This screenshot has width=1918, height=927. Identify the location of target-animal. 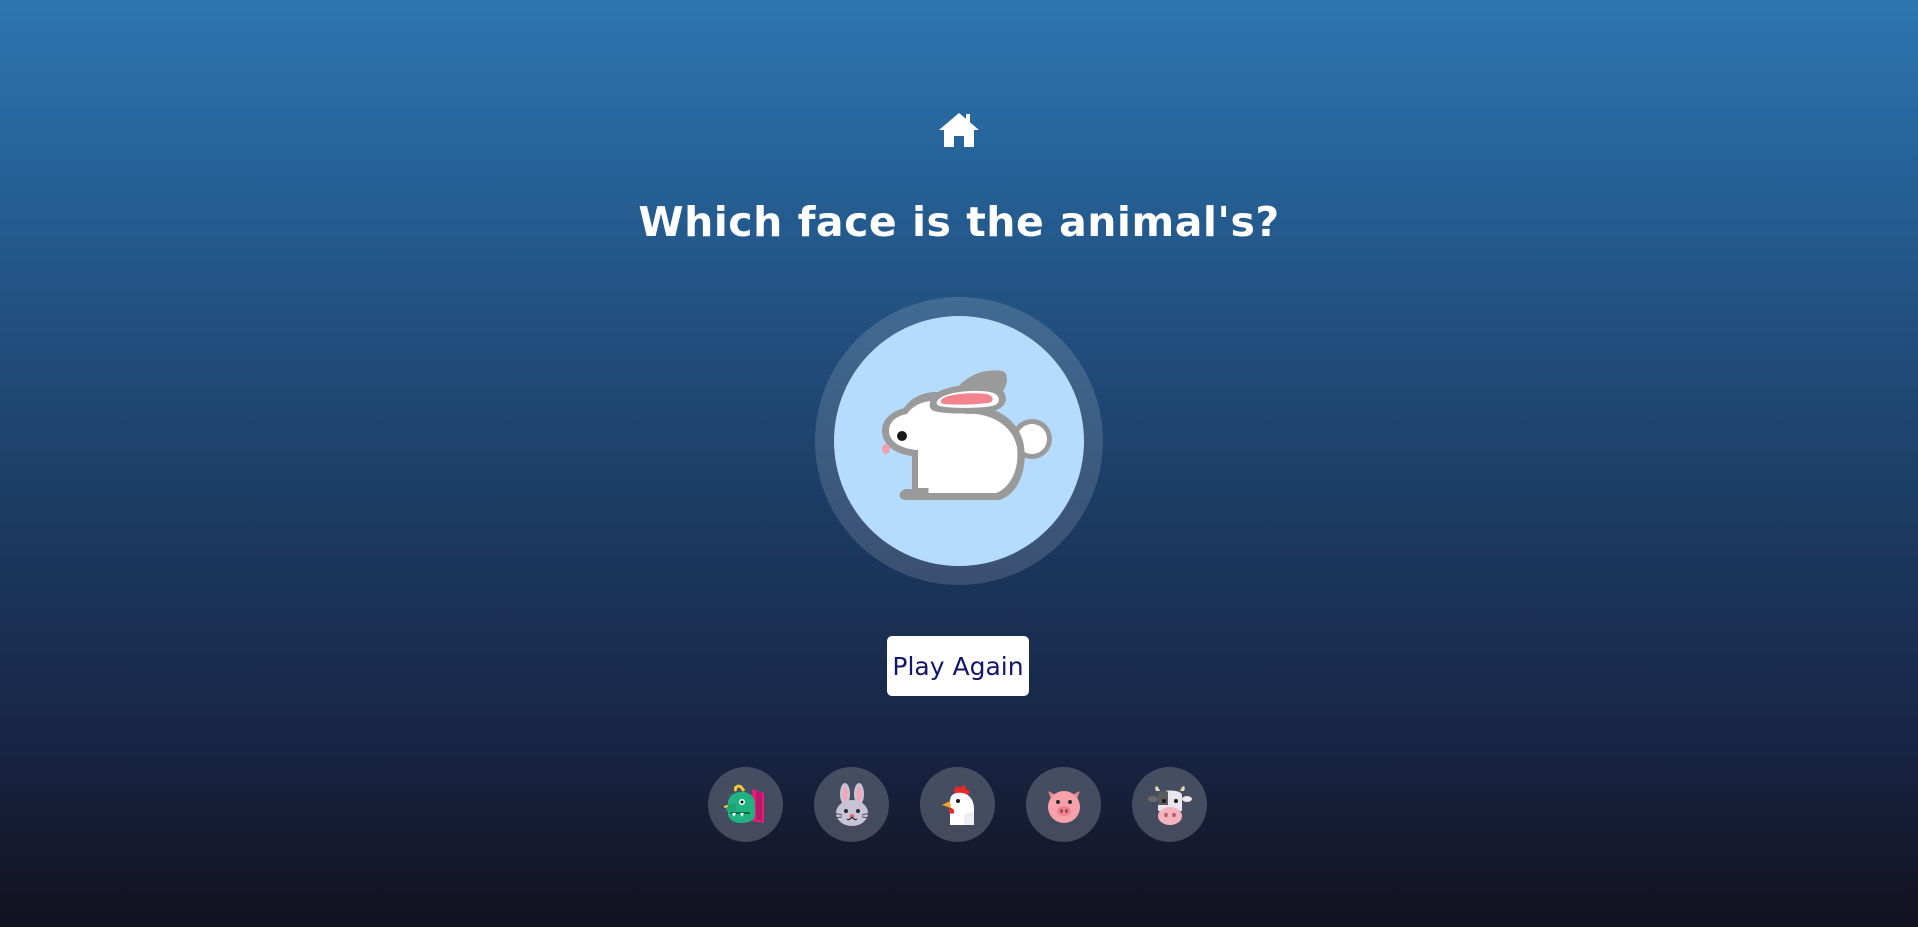
(959, 441).